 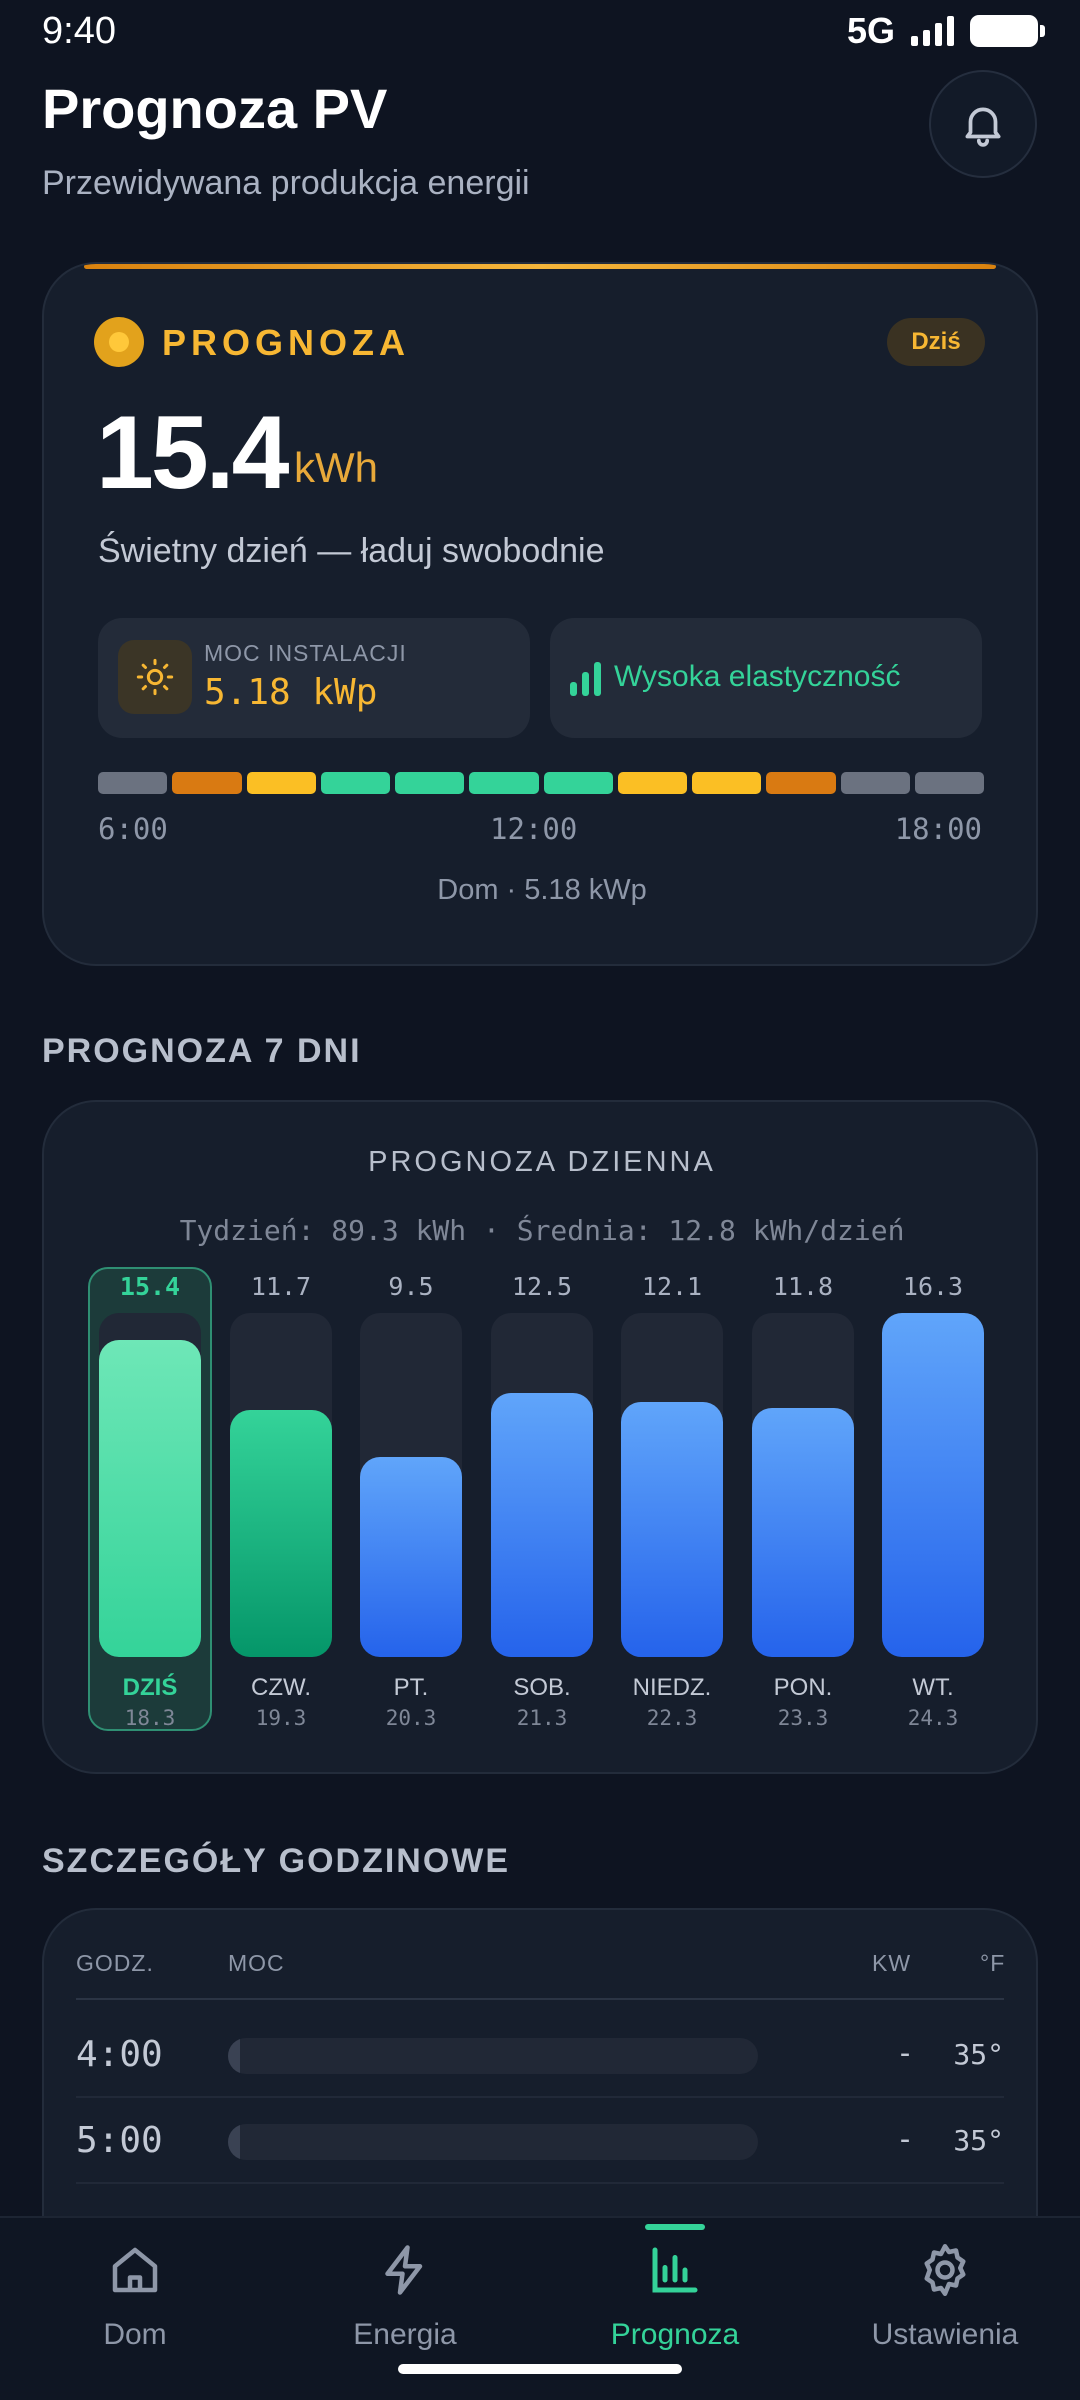 What do you see at coordinates (585, 678) in the screenshot?
I see `signal-bars-icon` at bounding box center [585, 678].